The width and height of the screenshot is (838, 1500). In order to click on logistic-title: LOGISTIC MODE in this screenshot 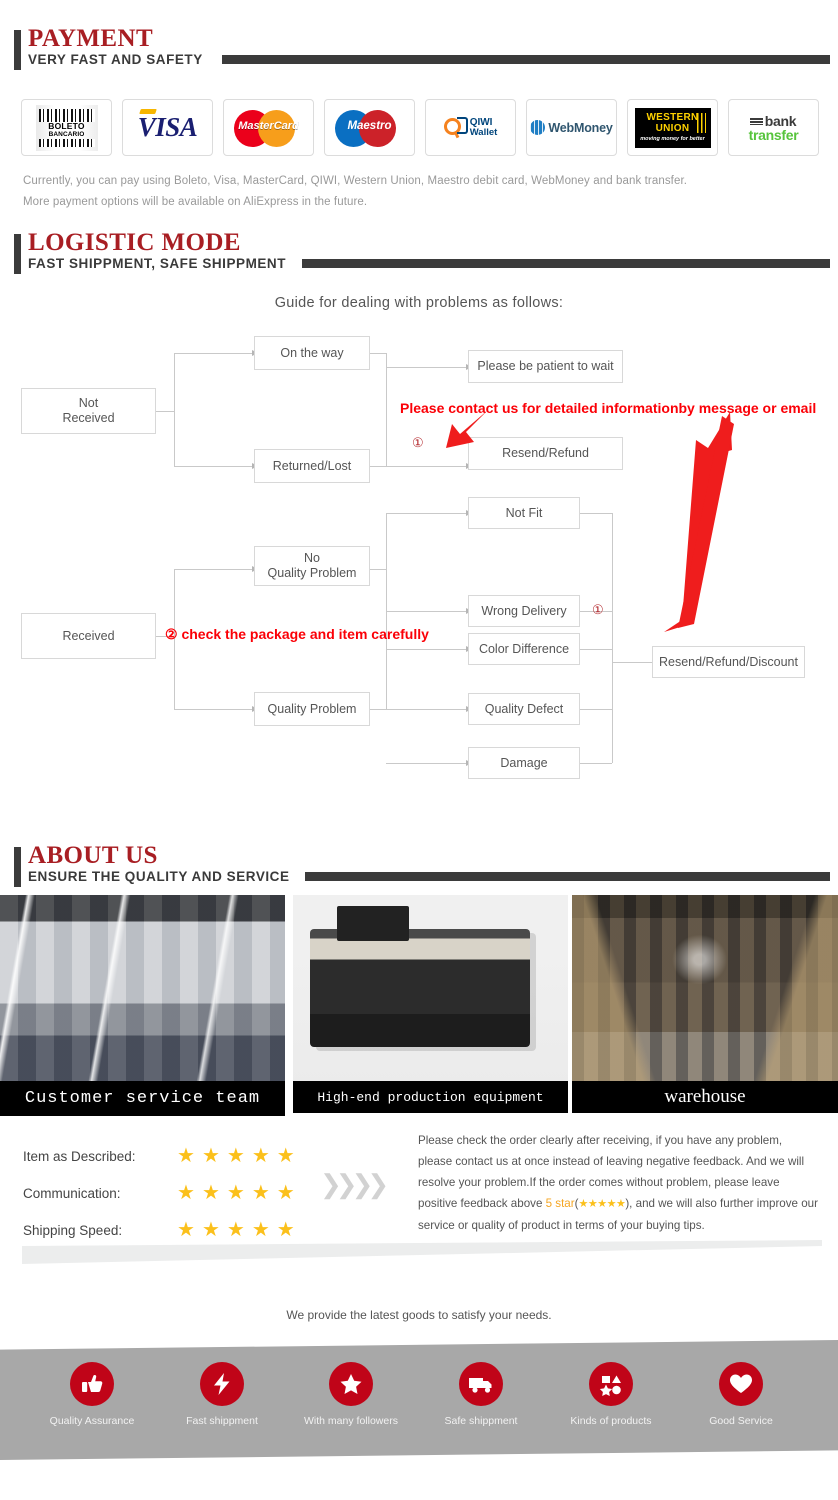, I will do `click(134, 242)`.